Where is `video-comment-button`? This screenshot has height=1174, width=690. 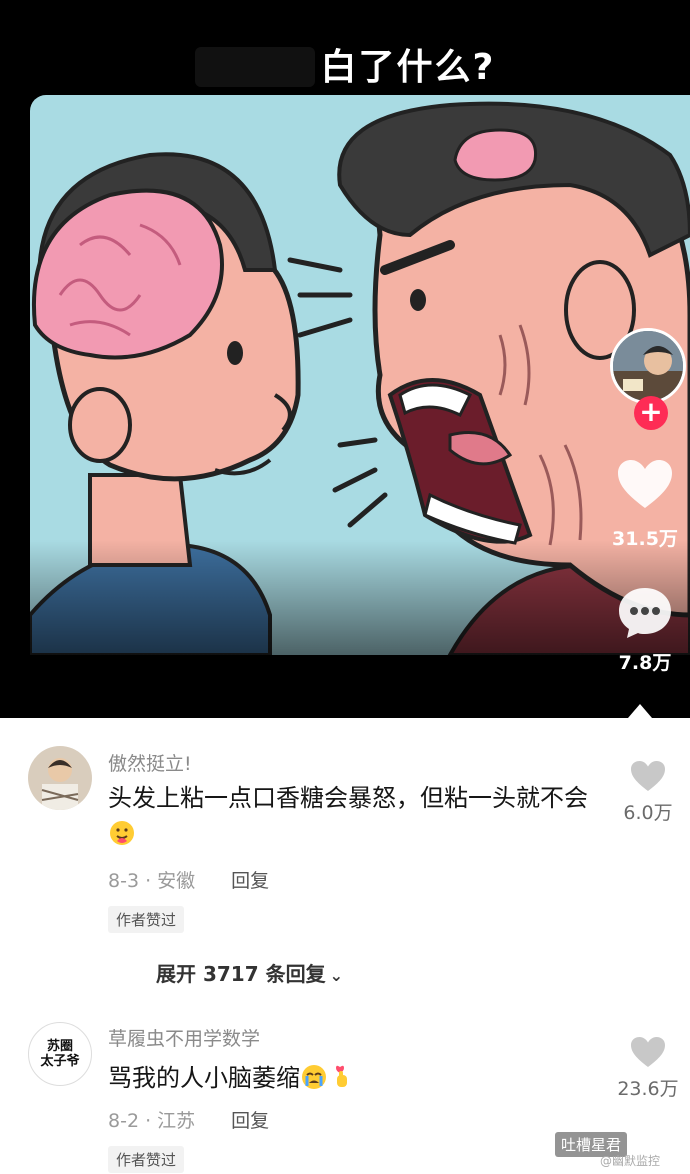 video-comment-button is located at coordinates (645, 613).